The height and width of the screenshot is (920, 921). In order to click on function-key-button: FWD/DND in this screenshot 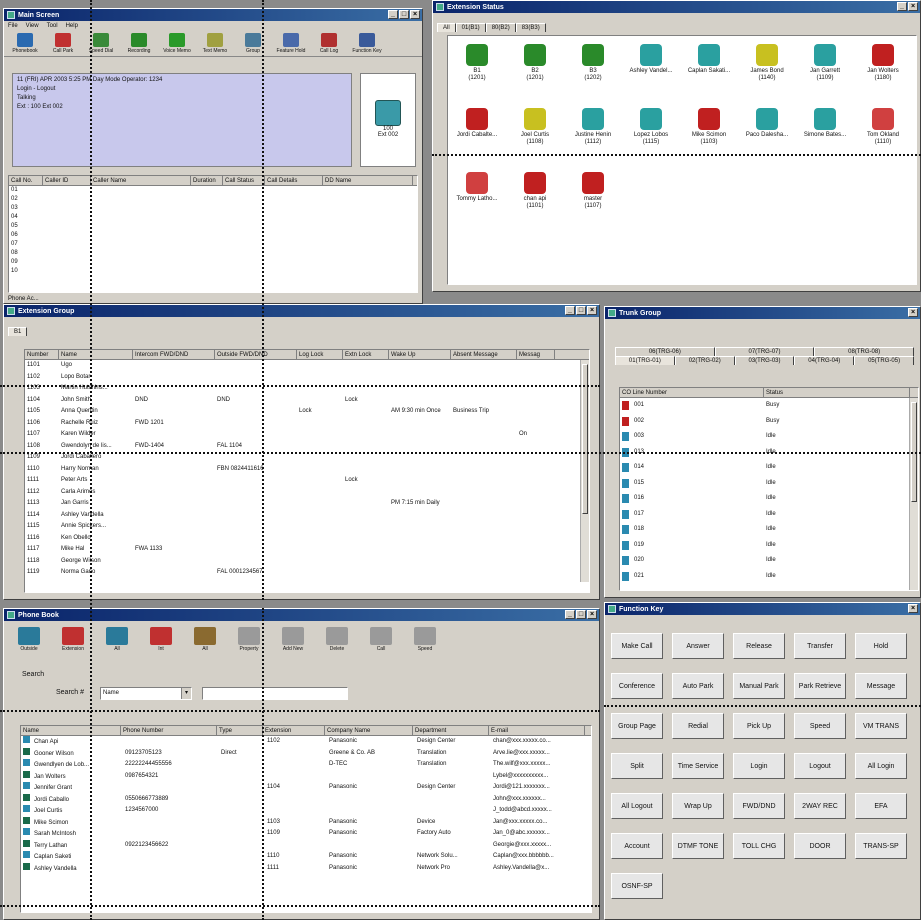, I will do `click(759, 806)`.